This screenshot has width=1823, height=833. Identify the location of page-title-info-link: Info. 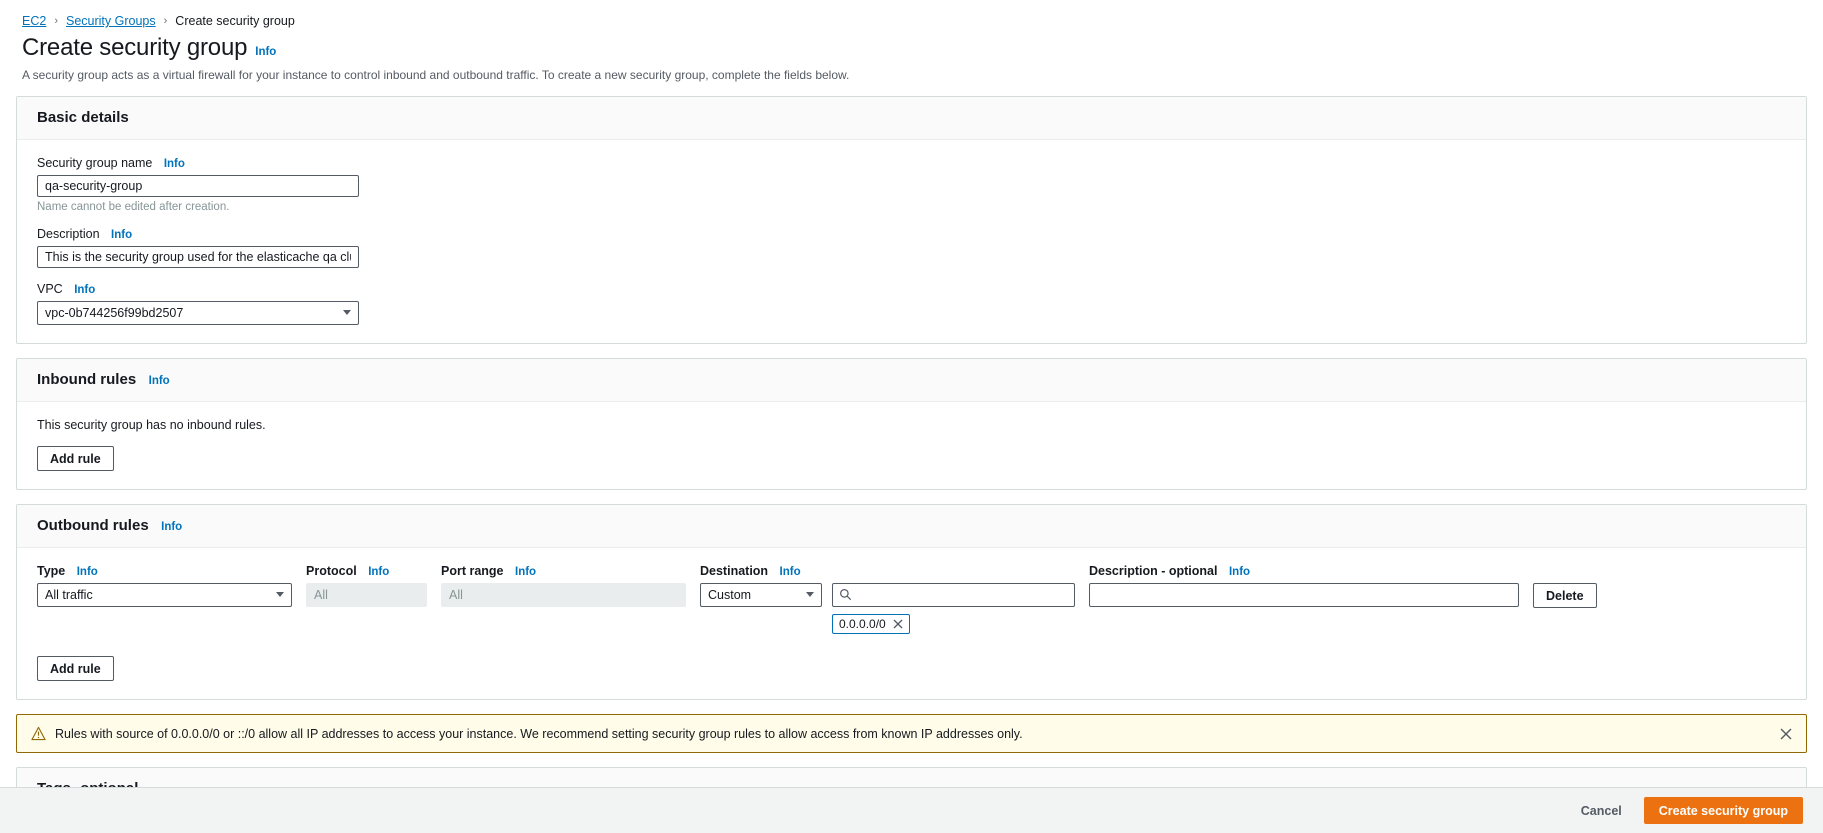
(265, 52).